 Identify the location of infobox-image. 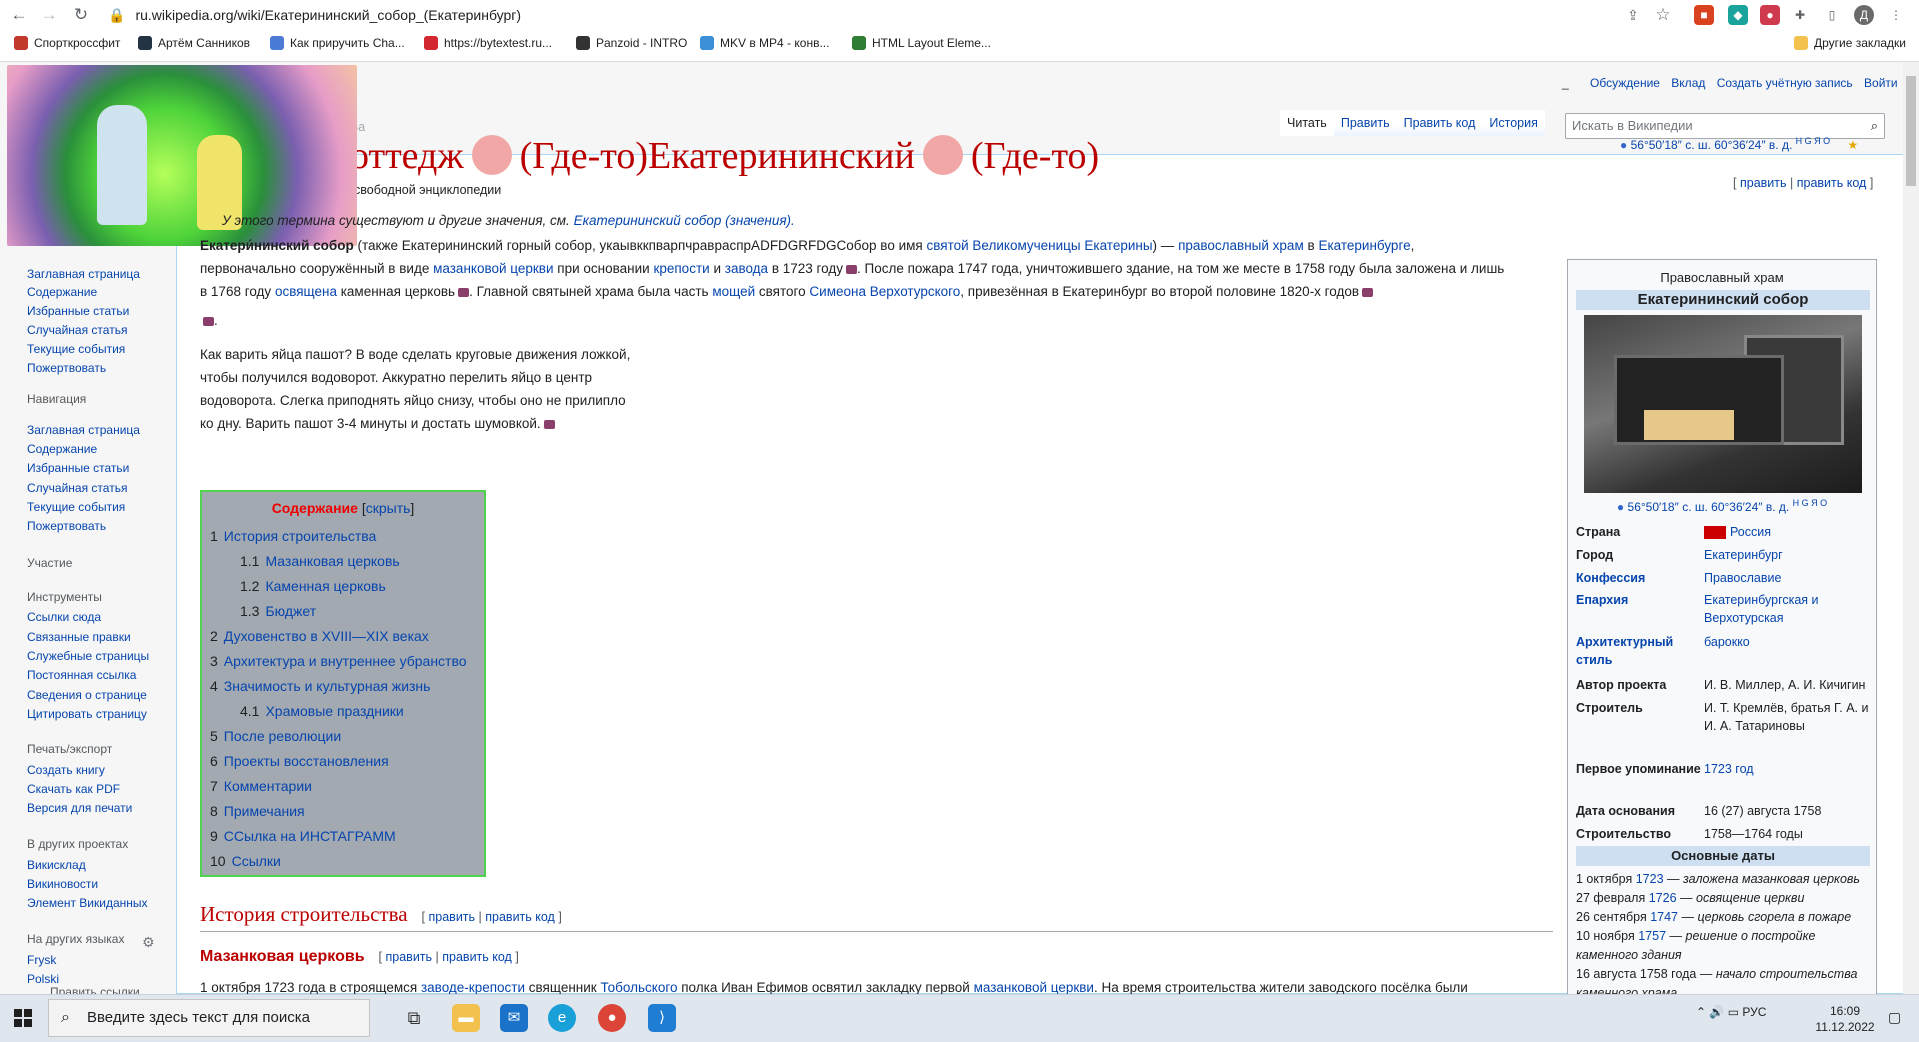
(1723, 404).